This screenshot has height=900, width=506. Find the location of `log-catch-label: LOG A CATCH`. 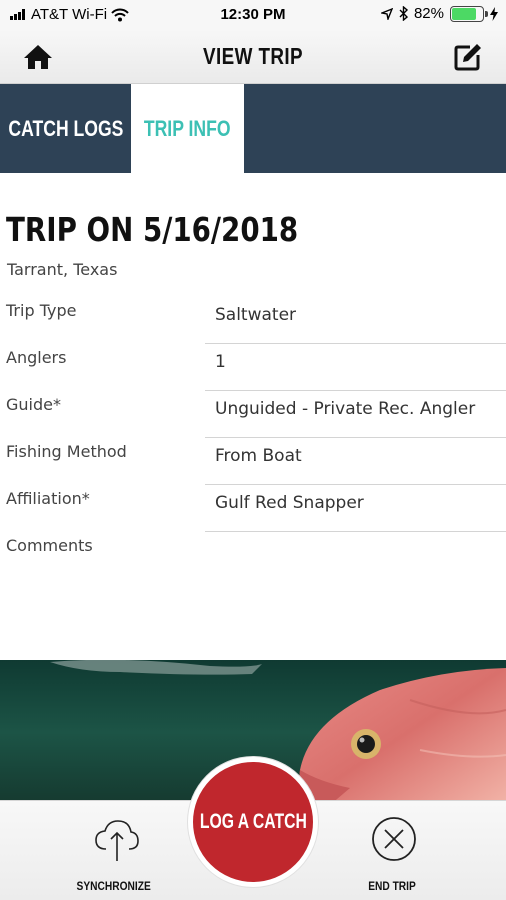

log-catch-label: LOG A CATCH is located at coordinates (253, 821).